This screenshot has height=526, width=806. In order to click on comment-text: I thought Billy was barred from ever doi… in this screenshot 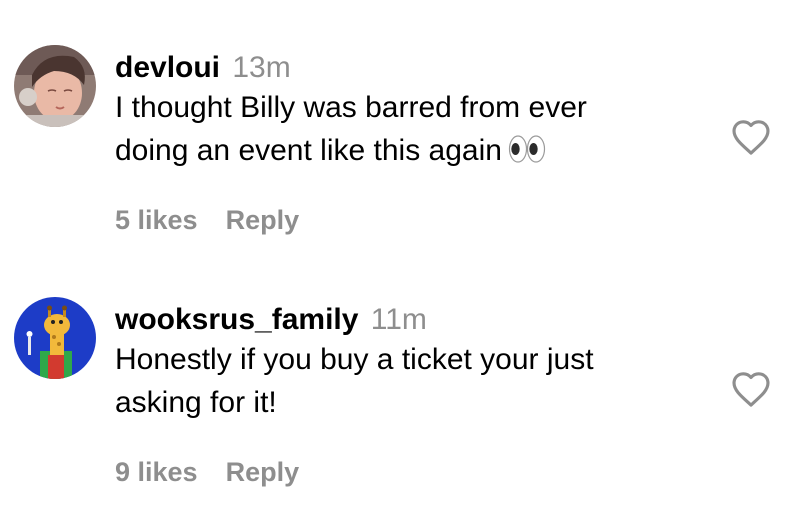, I will do `click(415, 131)`.